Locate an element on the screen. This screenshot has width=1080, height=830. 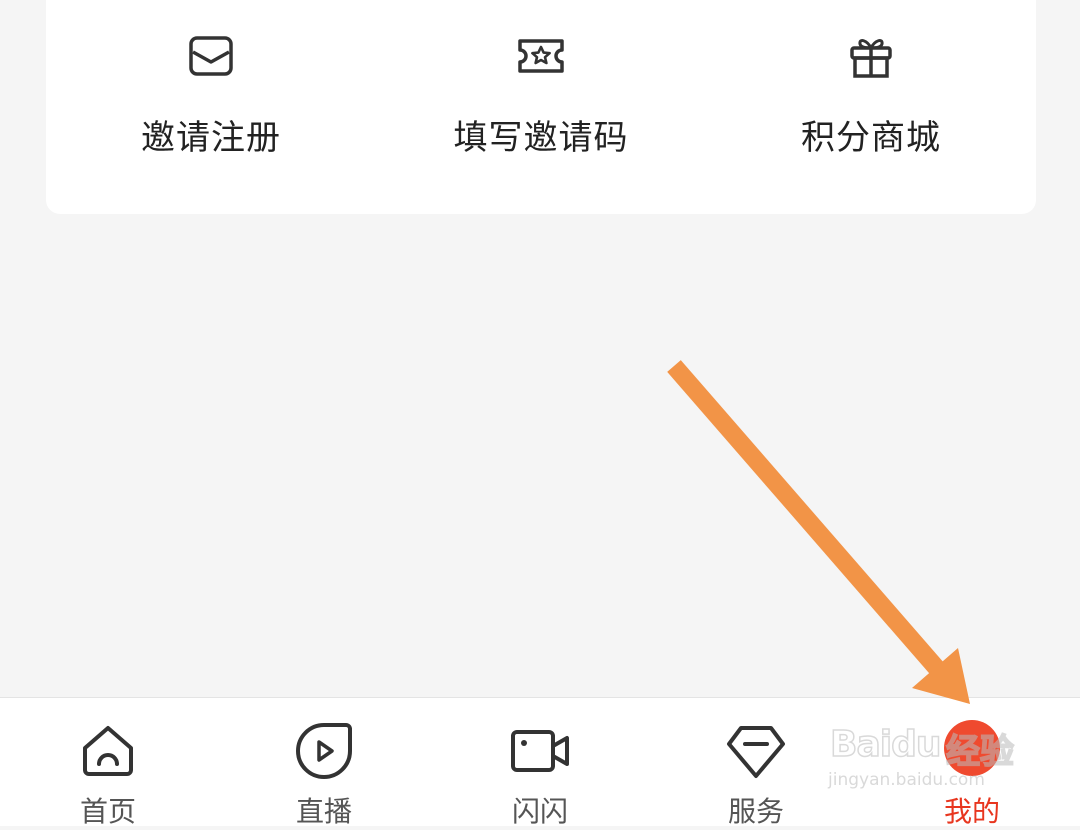
tab-home: 首页 is located at coordinates (108, 763).